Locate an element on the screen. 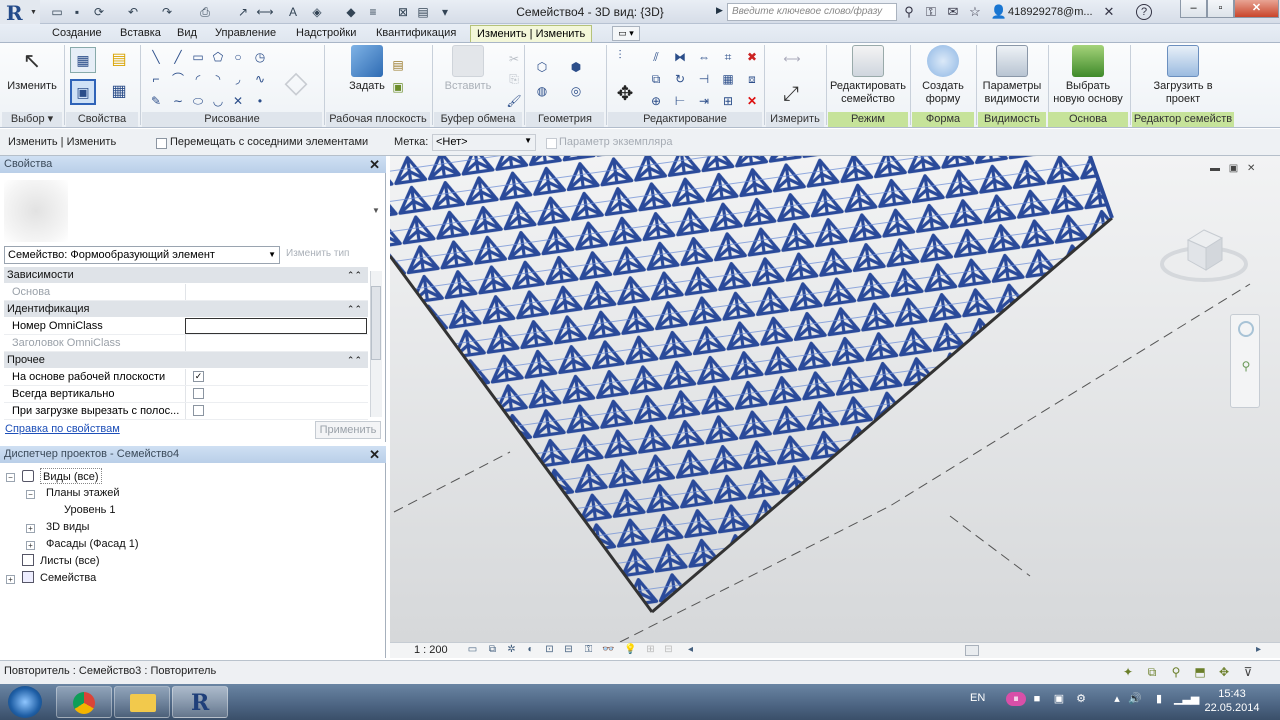 This screenshot has height=720, width=1280. category-other: Прочее ⌃⌃ is located at coordinates (186, 360).